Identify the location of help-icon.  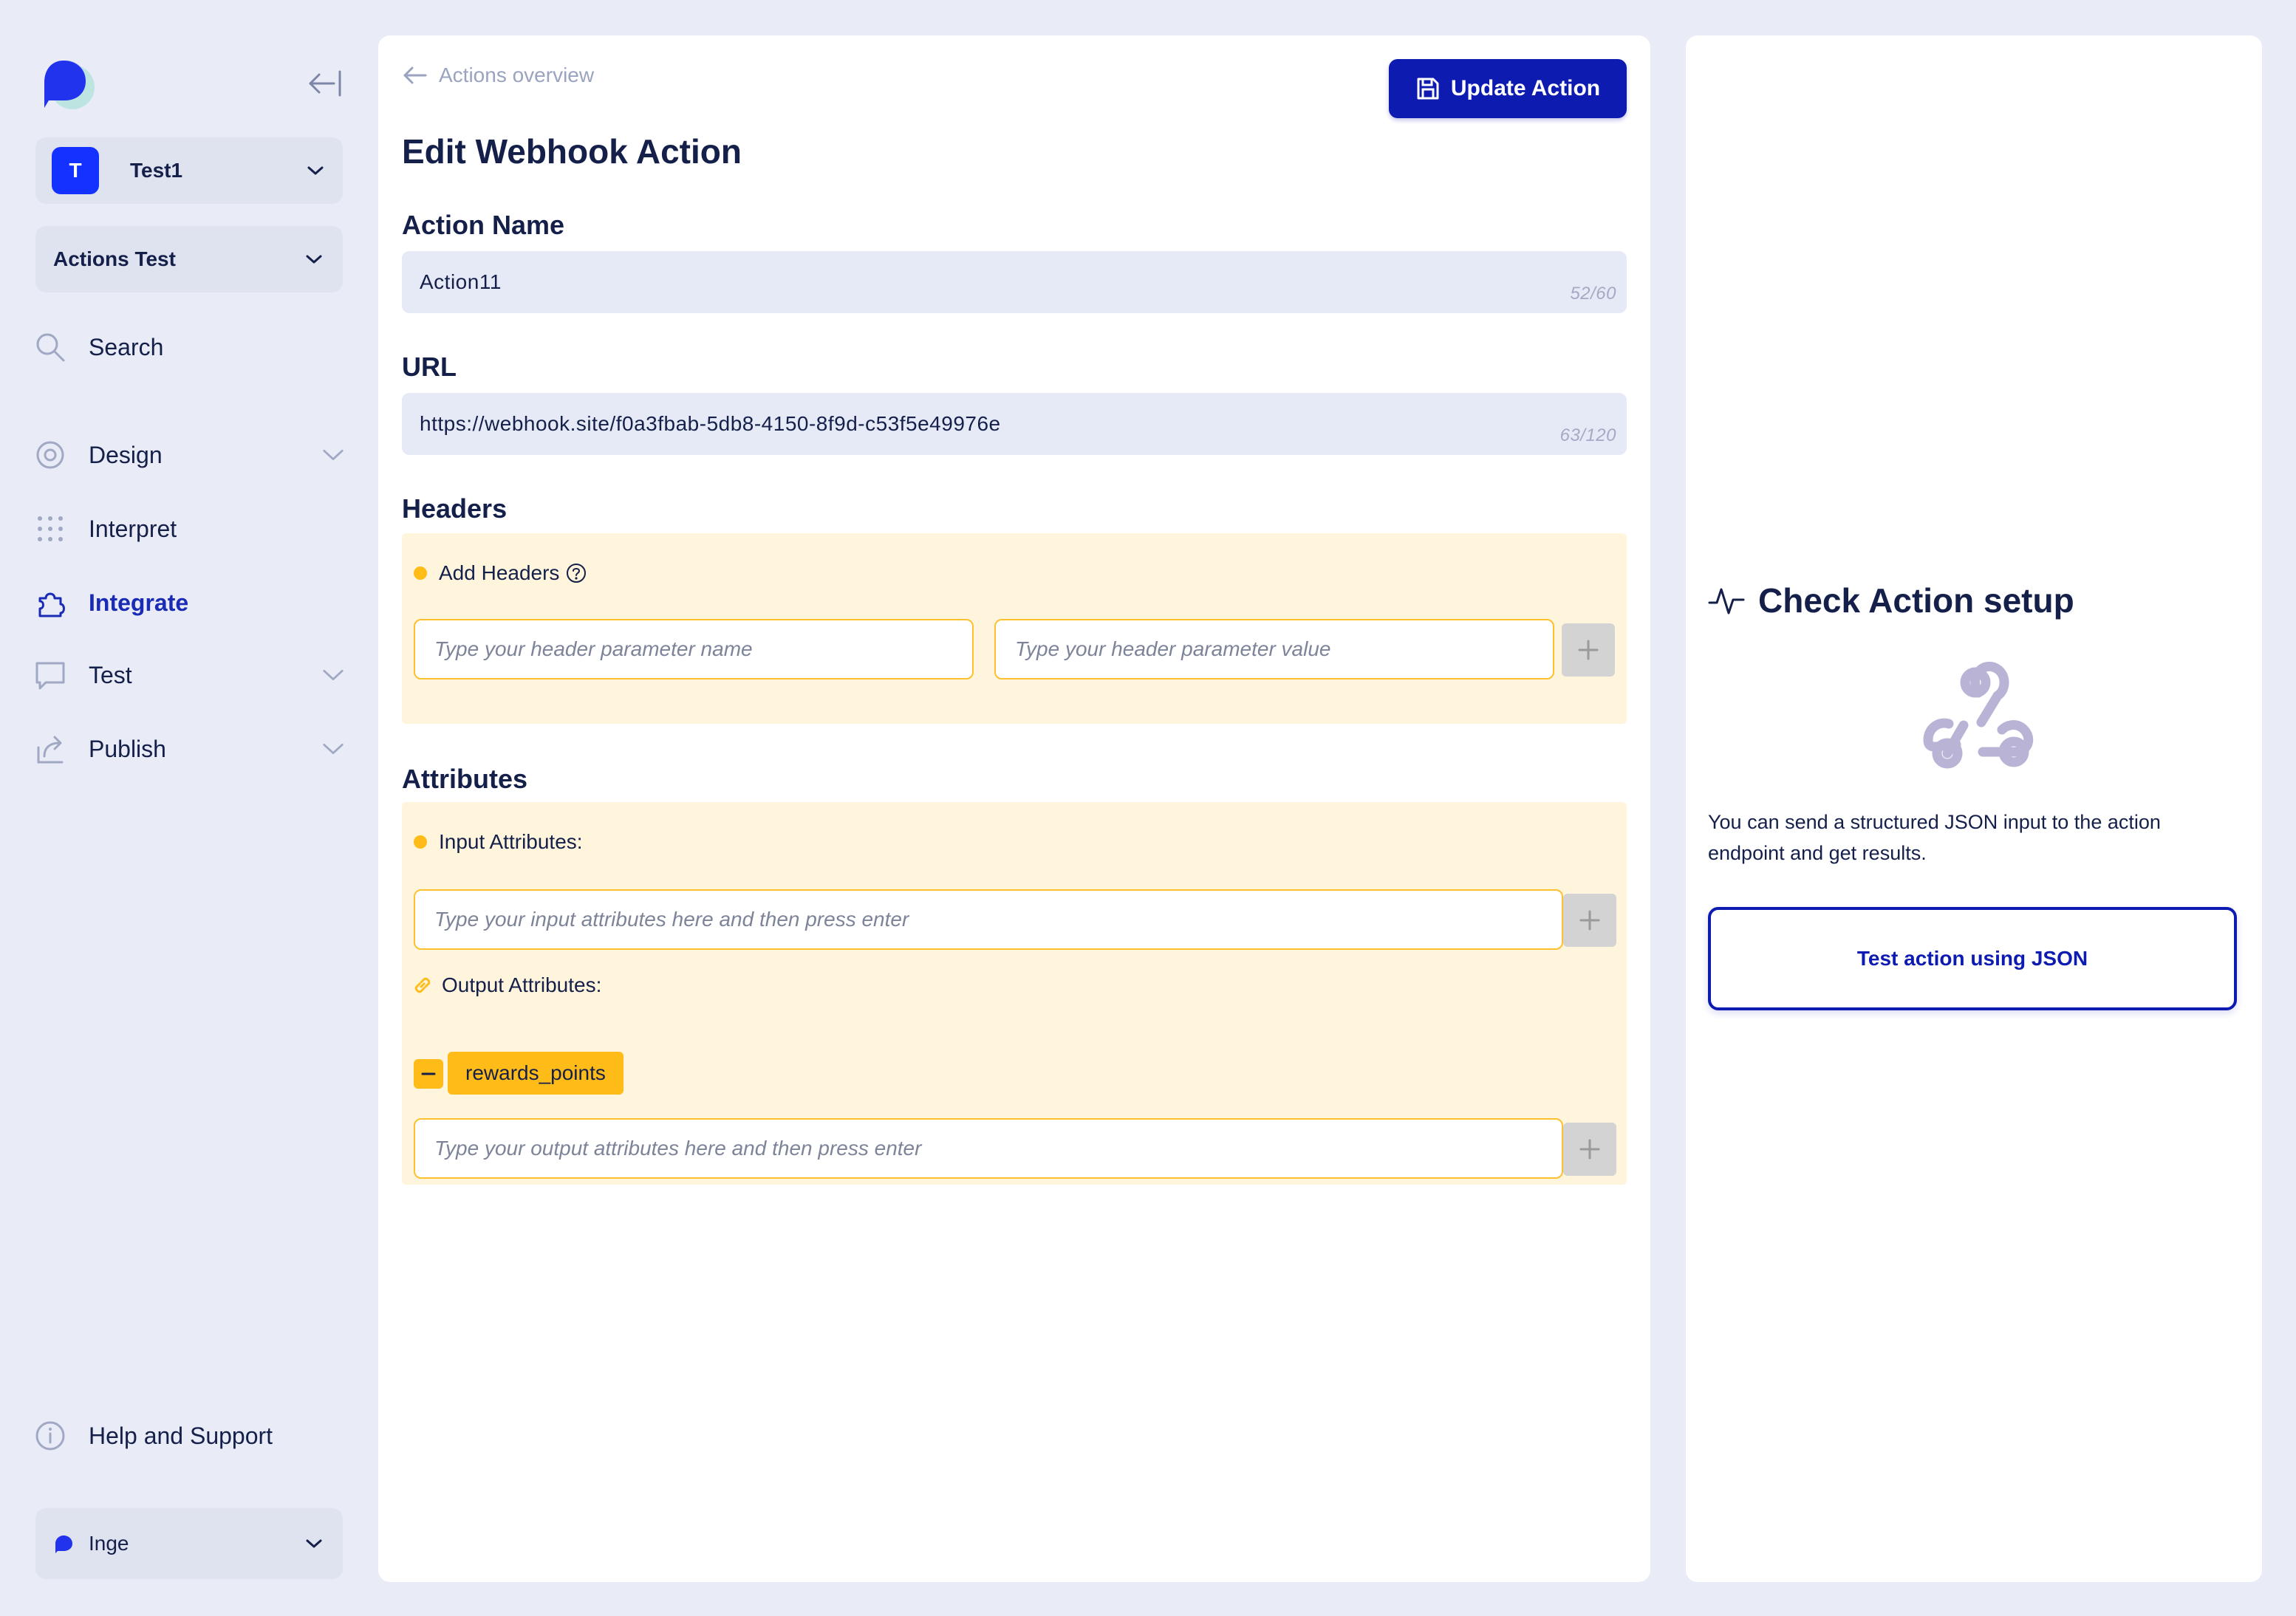
(50, 1436).